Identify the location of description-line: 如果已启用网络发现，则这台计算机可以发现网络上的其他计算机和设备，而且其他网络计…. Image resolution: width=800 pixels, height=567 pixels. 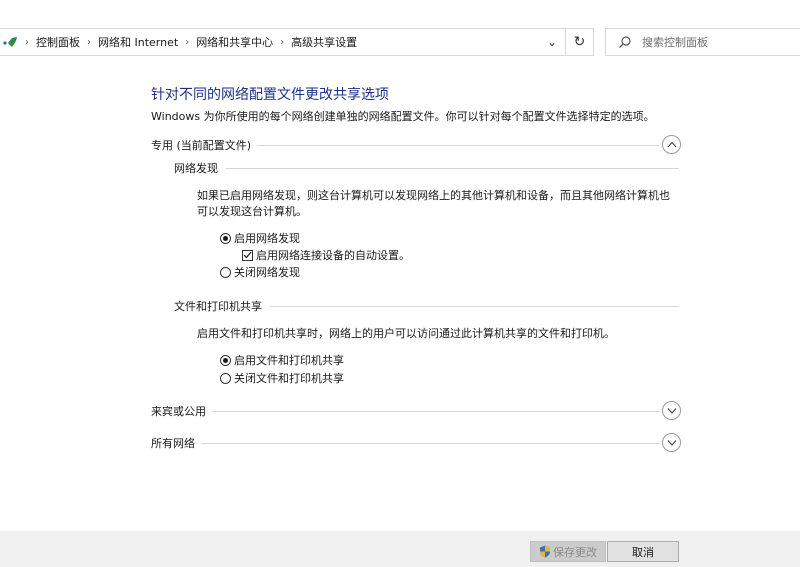
(433, 195).